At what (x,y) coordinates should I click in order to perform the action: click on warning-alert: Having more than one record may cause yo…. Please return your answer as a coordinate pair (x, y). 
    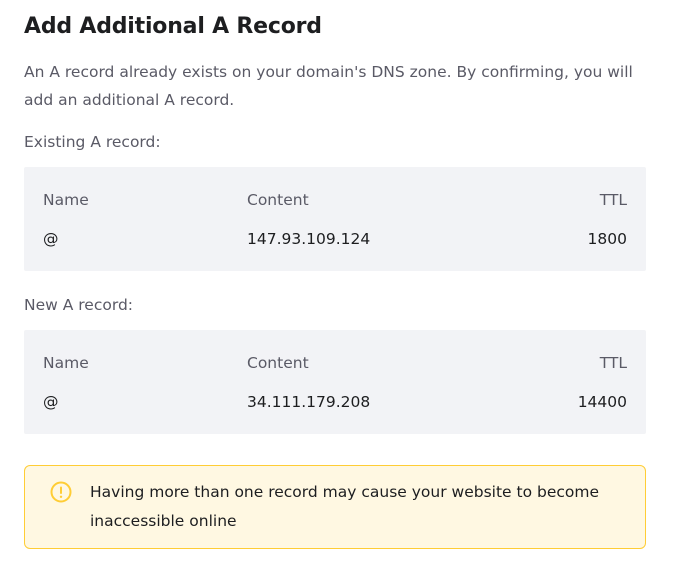
    Looking at the image, I should click on (335, 507).